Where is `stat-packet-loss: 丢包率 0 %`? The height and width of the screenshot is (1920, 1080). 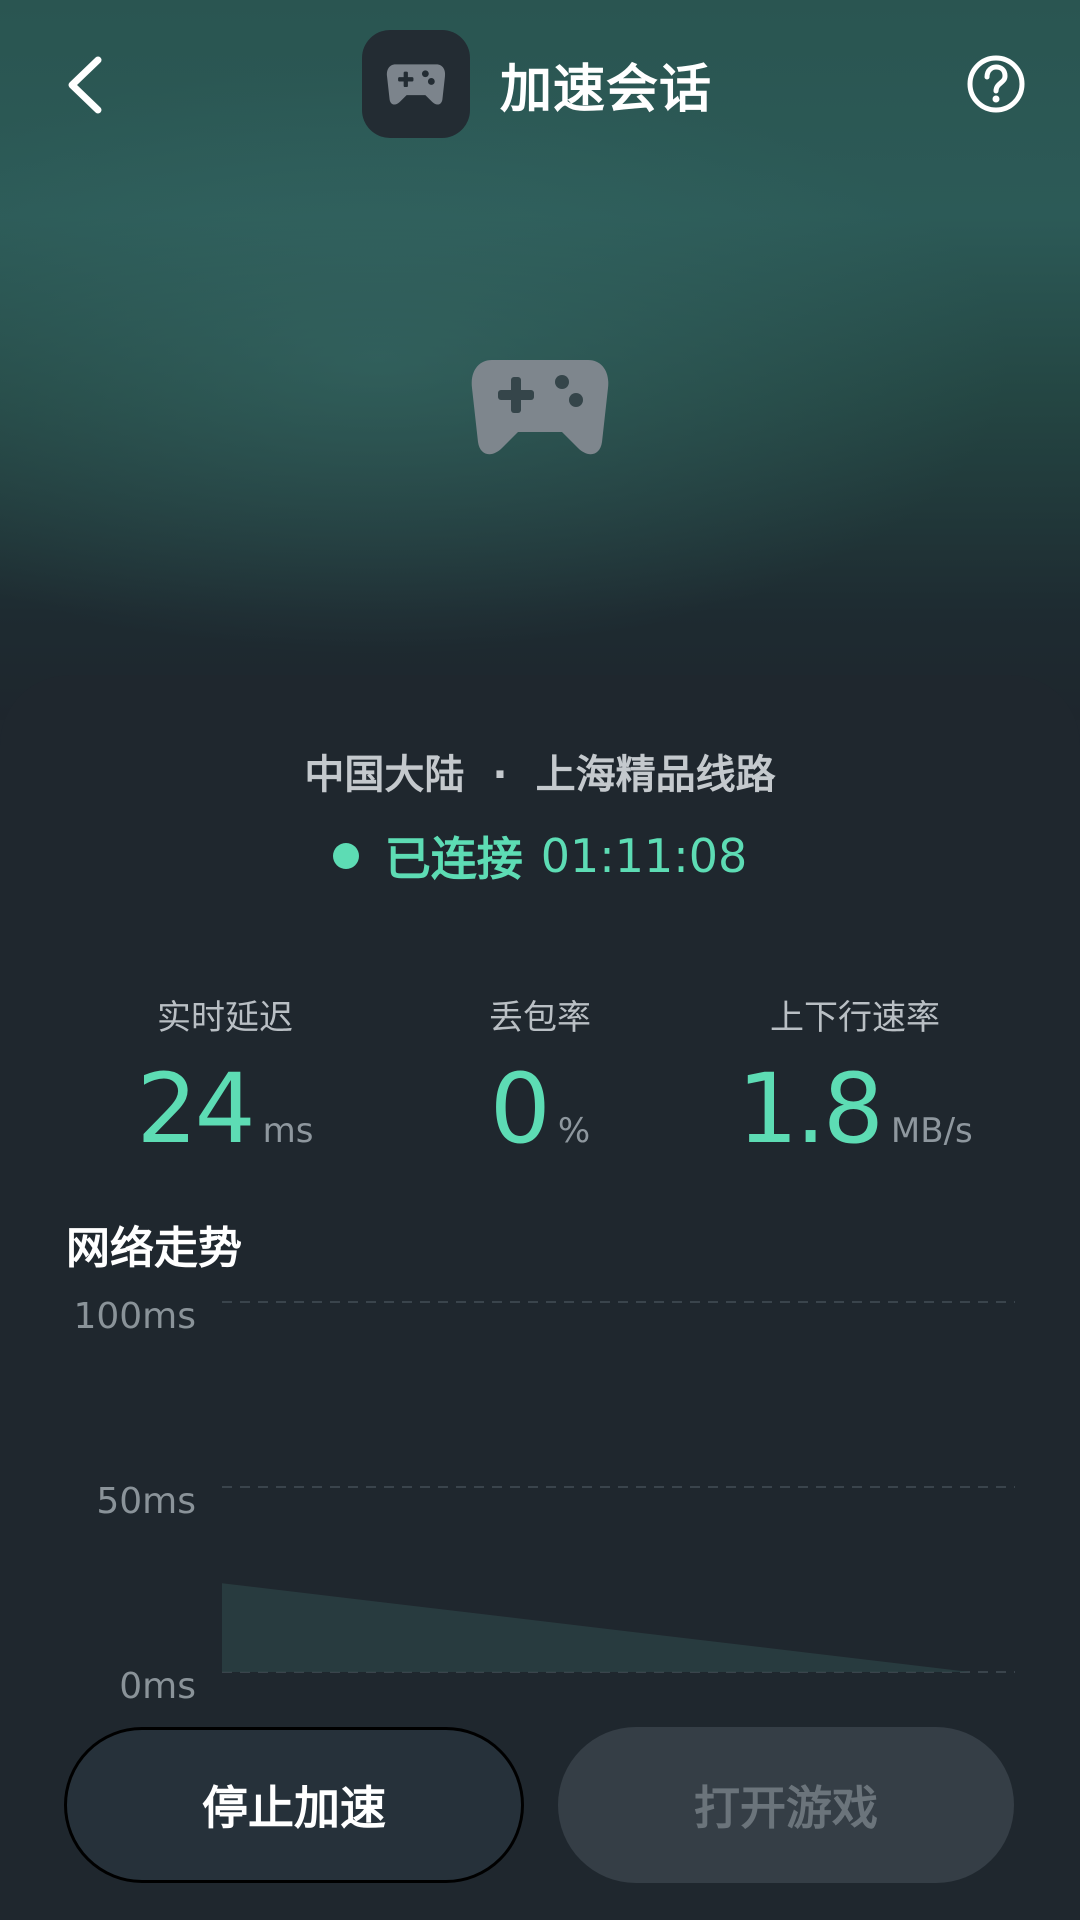
stat-packet-loss: 丢包率 0 % is located at coordinates (540, 1073).